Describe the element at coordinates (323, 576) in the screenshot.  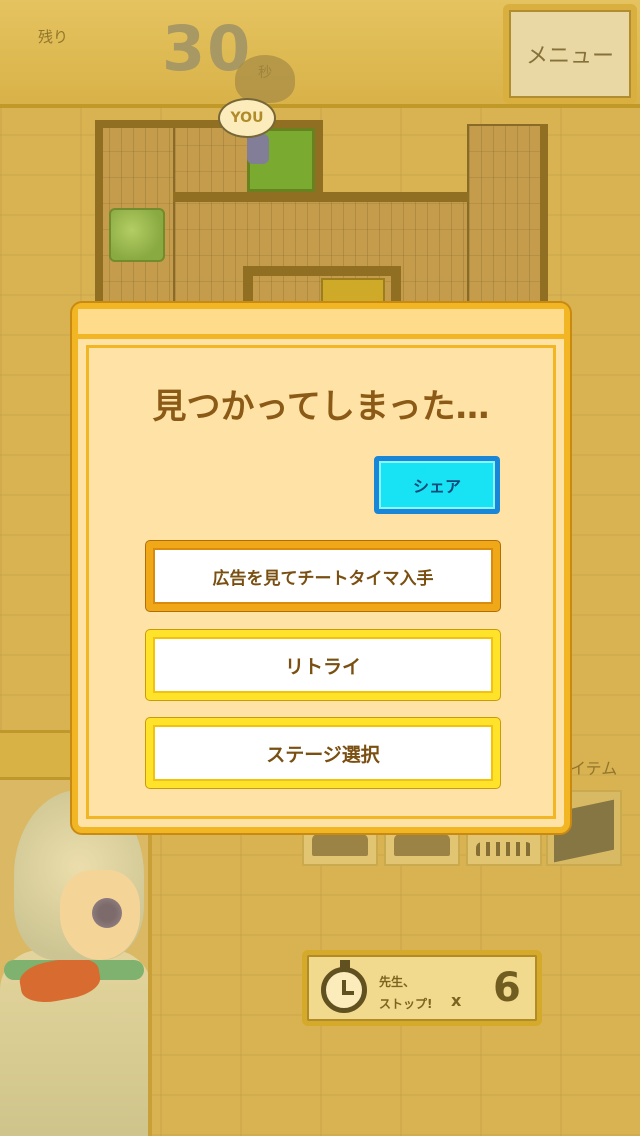
I see `watch-ad-cheat-timer-button: 広告を見てチートタイマ入手` at that location.